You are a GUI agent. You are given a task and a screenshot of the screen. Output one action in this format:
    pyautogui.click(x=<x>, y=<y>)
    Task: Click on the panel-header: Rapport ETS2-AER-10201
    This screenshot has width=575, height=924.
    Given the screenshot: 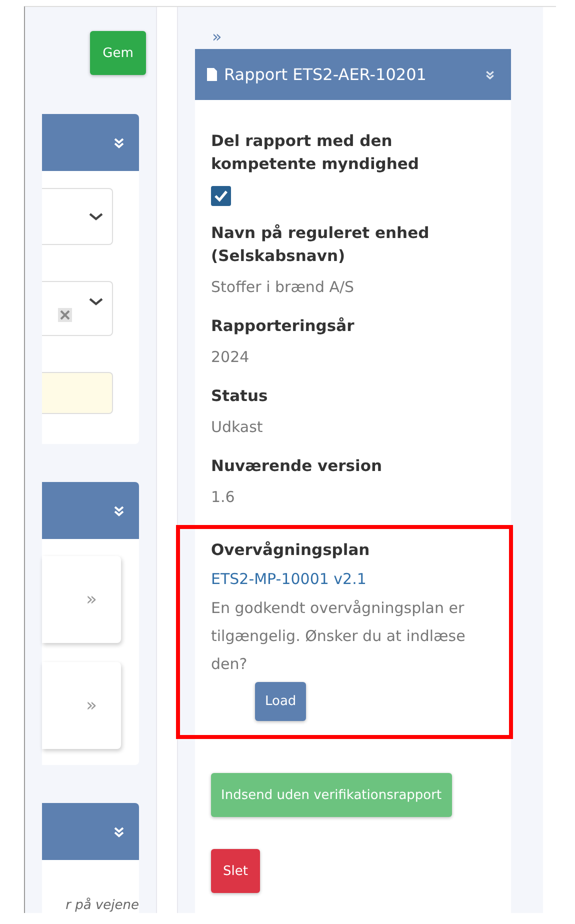 What is the action you would take?
    pyautogui.click(x=353, y=74)
    